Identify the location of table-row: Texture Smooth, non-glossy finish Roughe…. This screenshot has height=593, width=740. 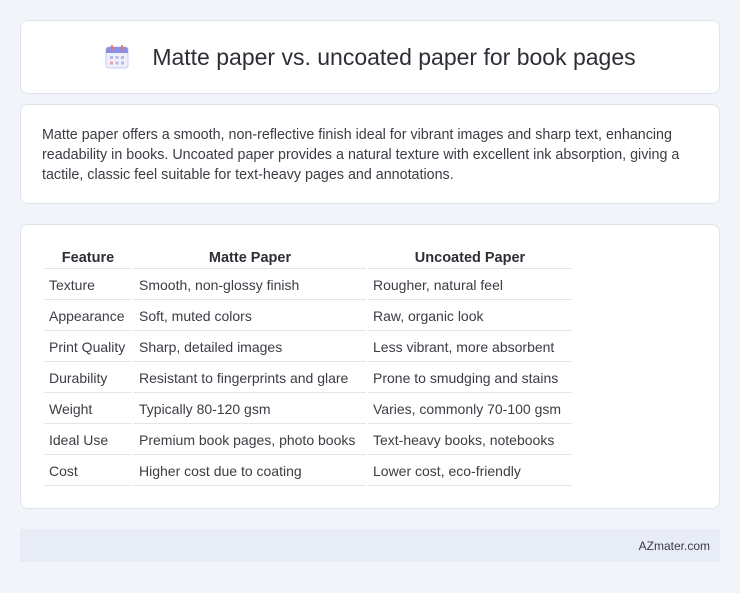
(308, 285).